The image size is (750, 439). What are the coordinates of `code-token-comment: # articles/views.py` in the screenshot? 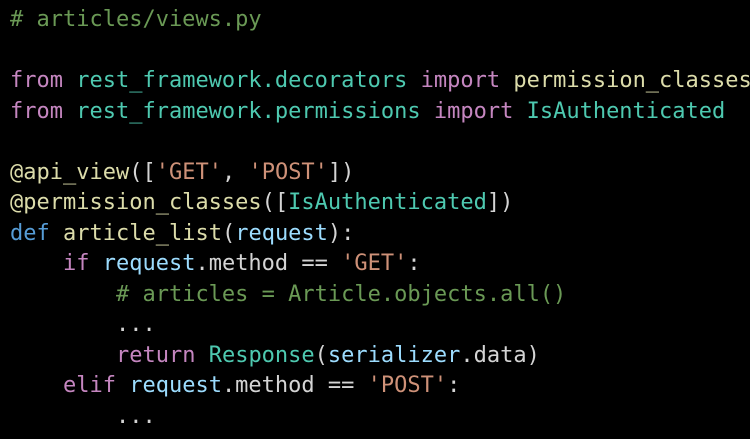 It's located at (136, 19).